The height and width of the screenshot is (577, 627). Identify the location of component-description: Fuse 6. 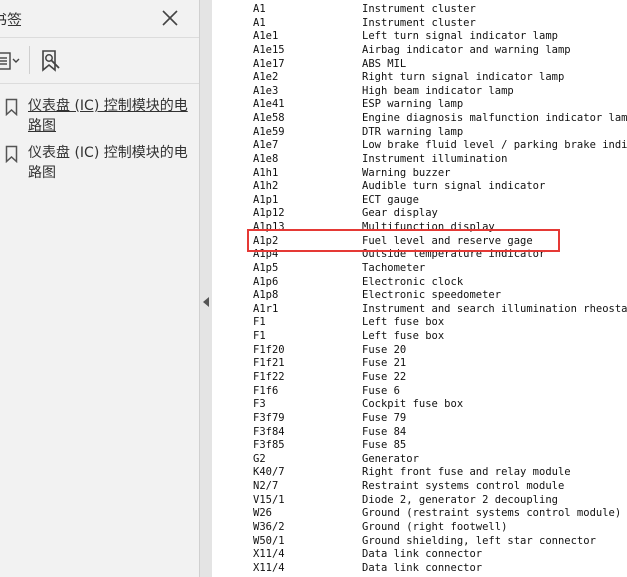
(381, 390).